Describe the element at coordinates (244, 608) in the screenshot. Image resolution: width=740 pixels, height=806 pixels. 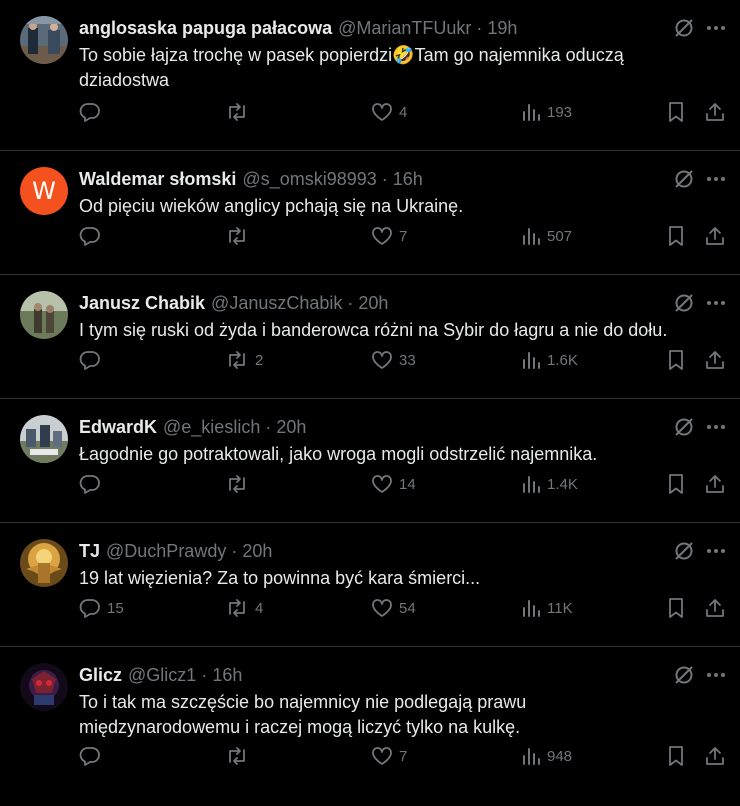
I see `repost-button: 4` at that location.